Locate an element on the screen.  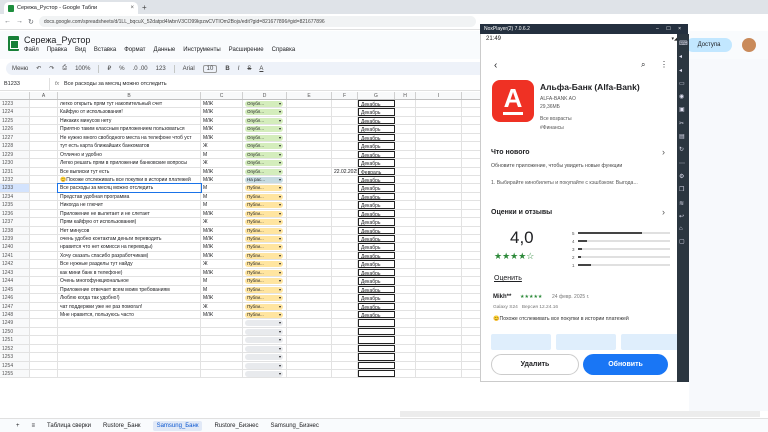
update-button: Обновить is located at coordinates (625, 364).